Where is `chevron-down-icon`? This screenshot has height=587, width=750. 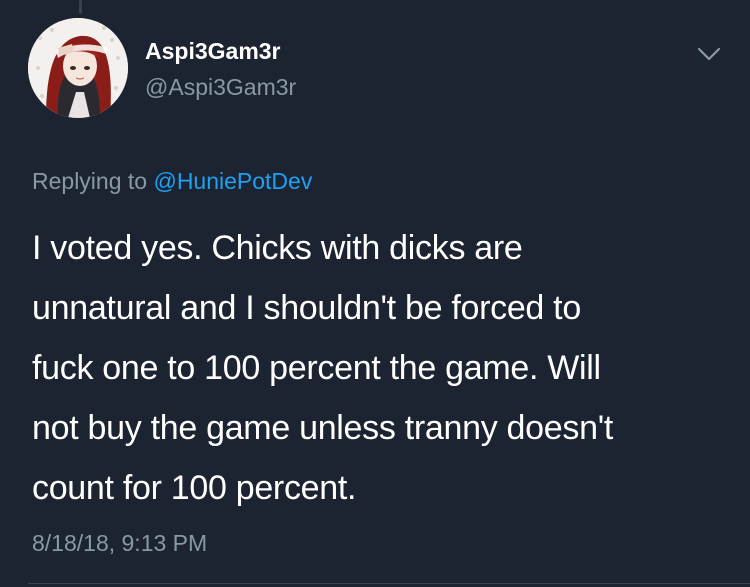 chevron-down-icon is located at coordinates (709, 54).